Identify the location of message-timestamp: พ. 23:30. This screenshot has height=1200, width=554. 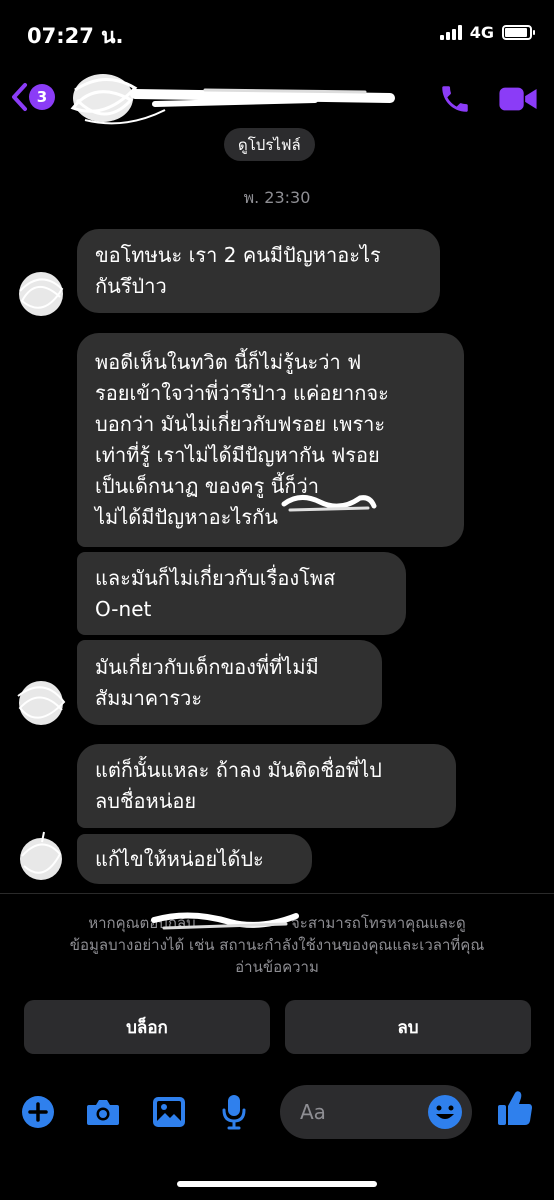
(277, 197).